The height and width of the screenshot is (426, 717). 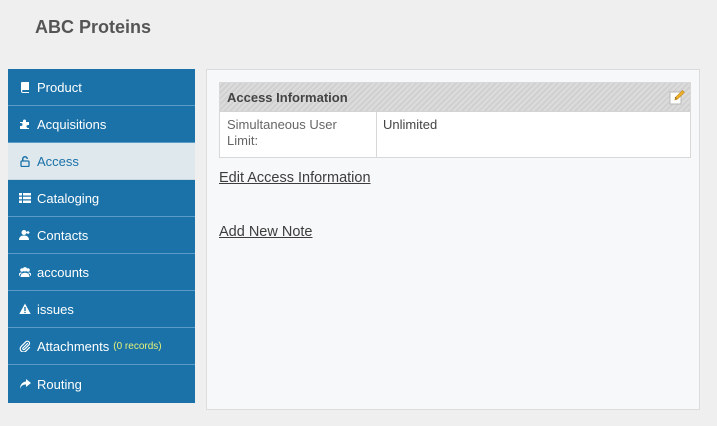 I want to click on sidebar-item-label: Routing, so click(x=59, y=384).